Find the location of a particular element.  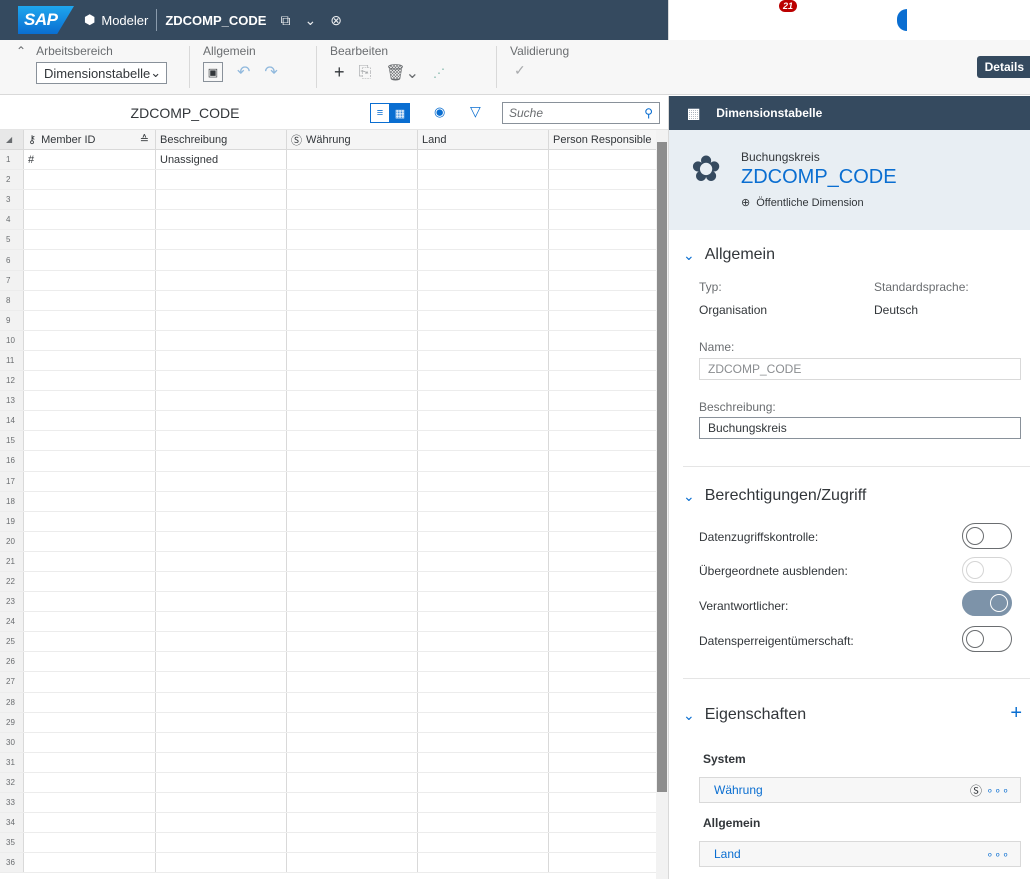

table-row: 19 is located at coordinates (328, 521).